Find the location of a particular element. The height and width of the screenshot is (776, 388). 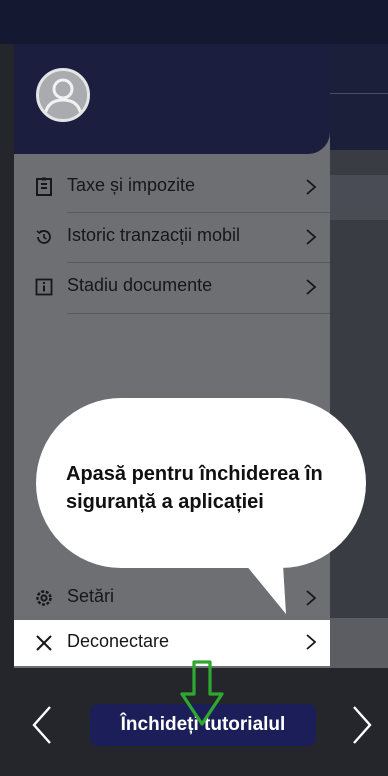

arrow-down-icon is located at coordinates (202, 693).